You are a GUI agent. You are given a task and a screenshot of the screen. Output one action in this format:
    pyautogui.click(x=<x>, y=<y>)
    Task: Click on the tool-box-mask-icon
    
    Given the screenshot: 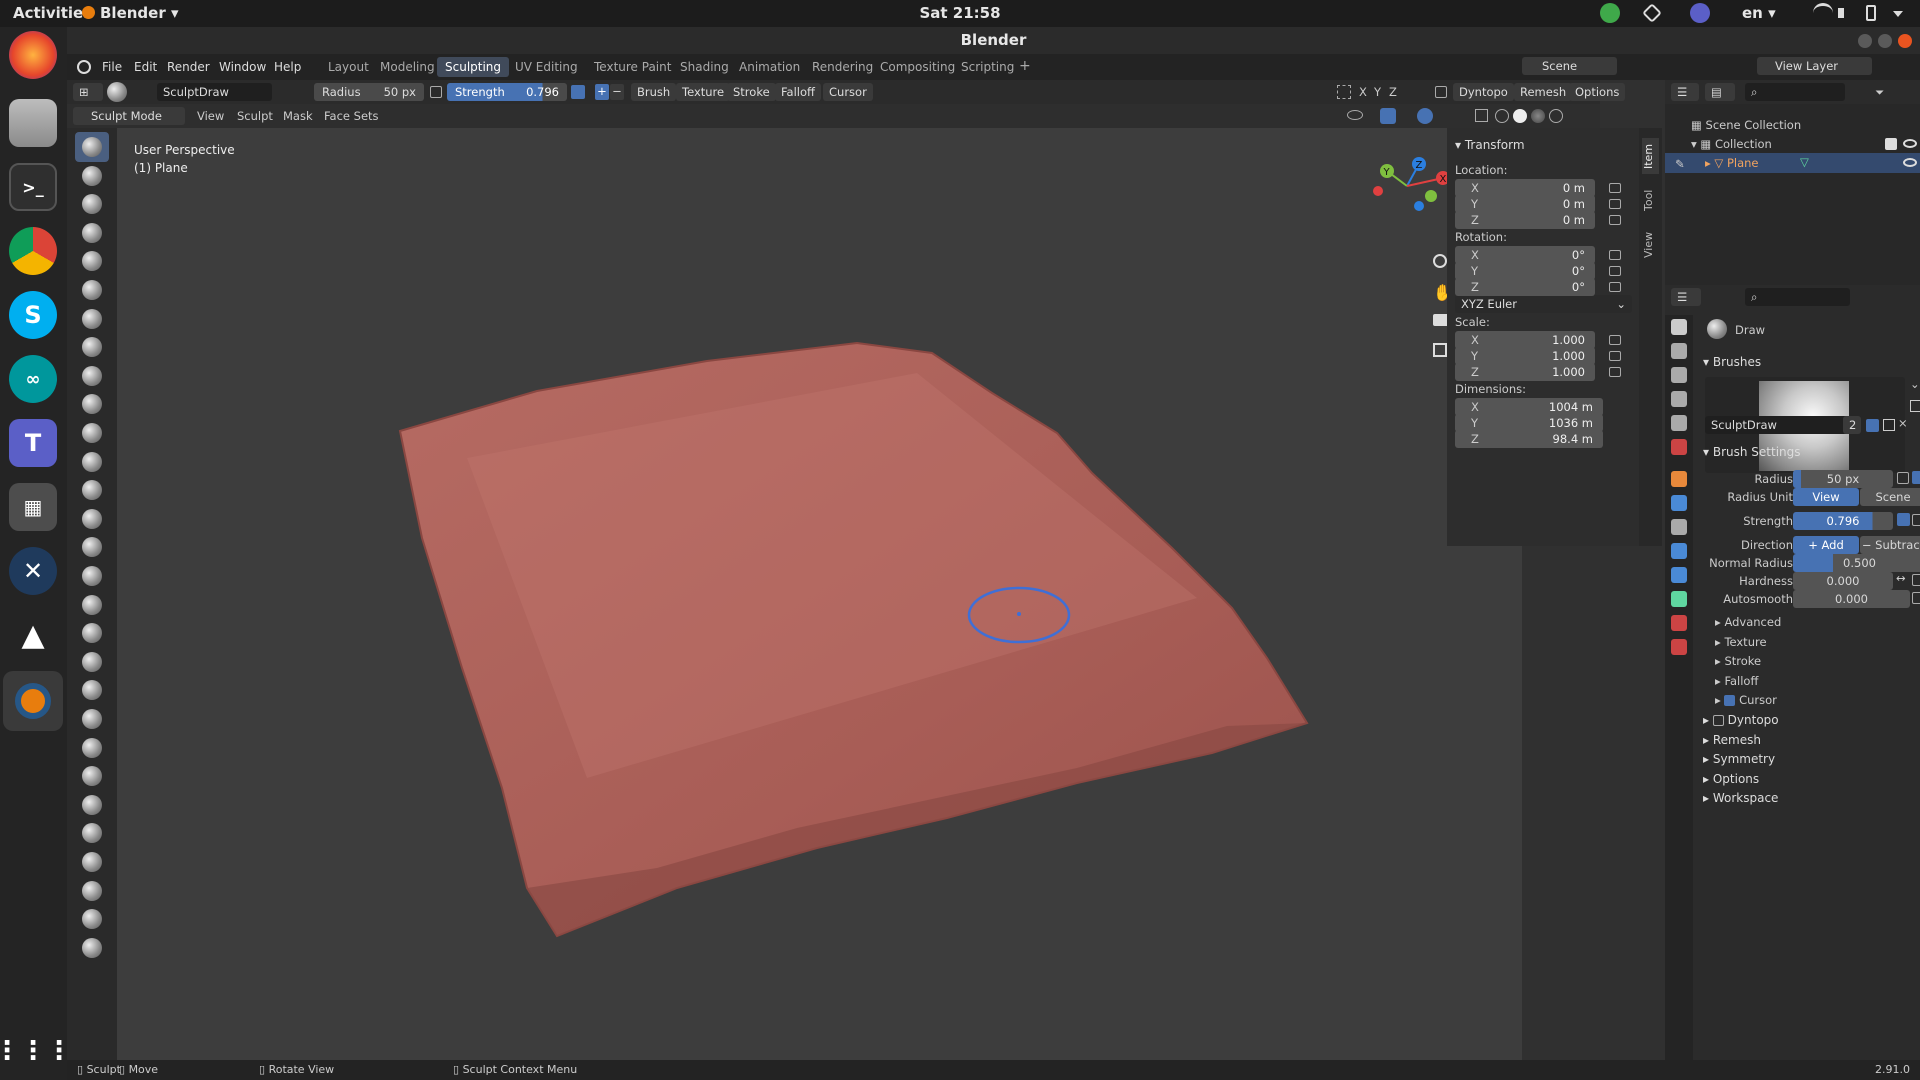 What is the action you would take?
    pyautogui.click(x=92, y=948)
    